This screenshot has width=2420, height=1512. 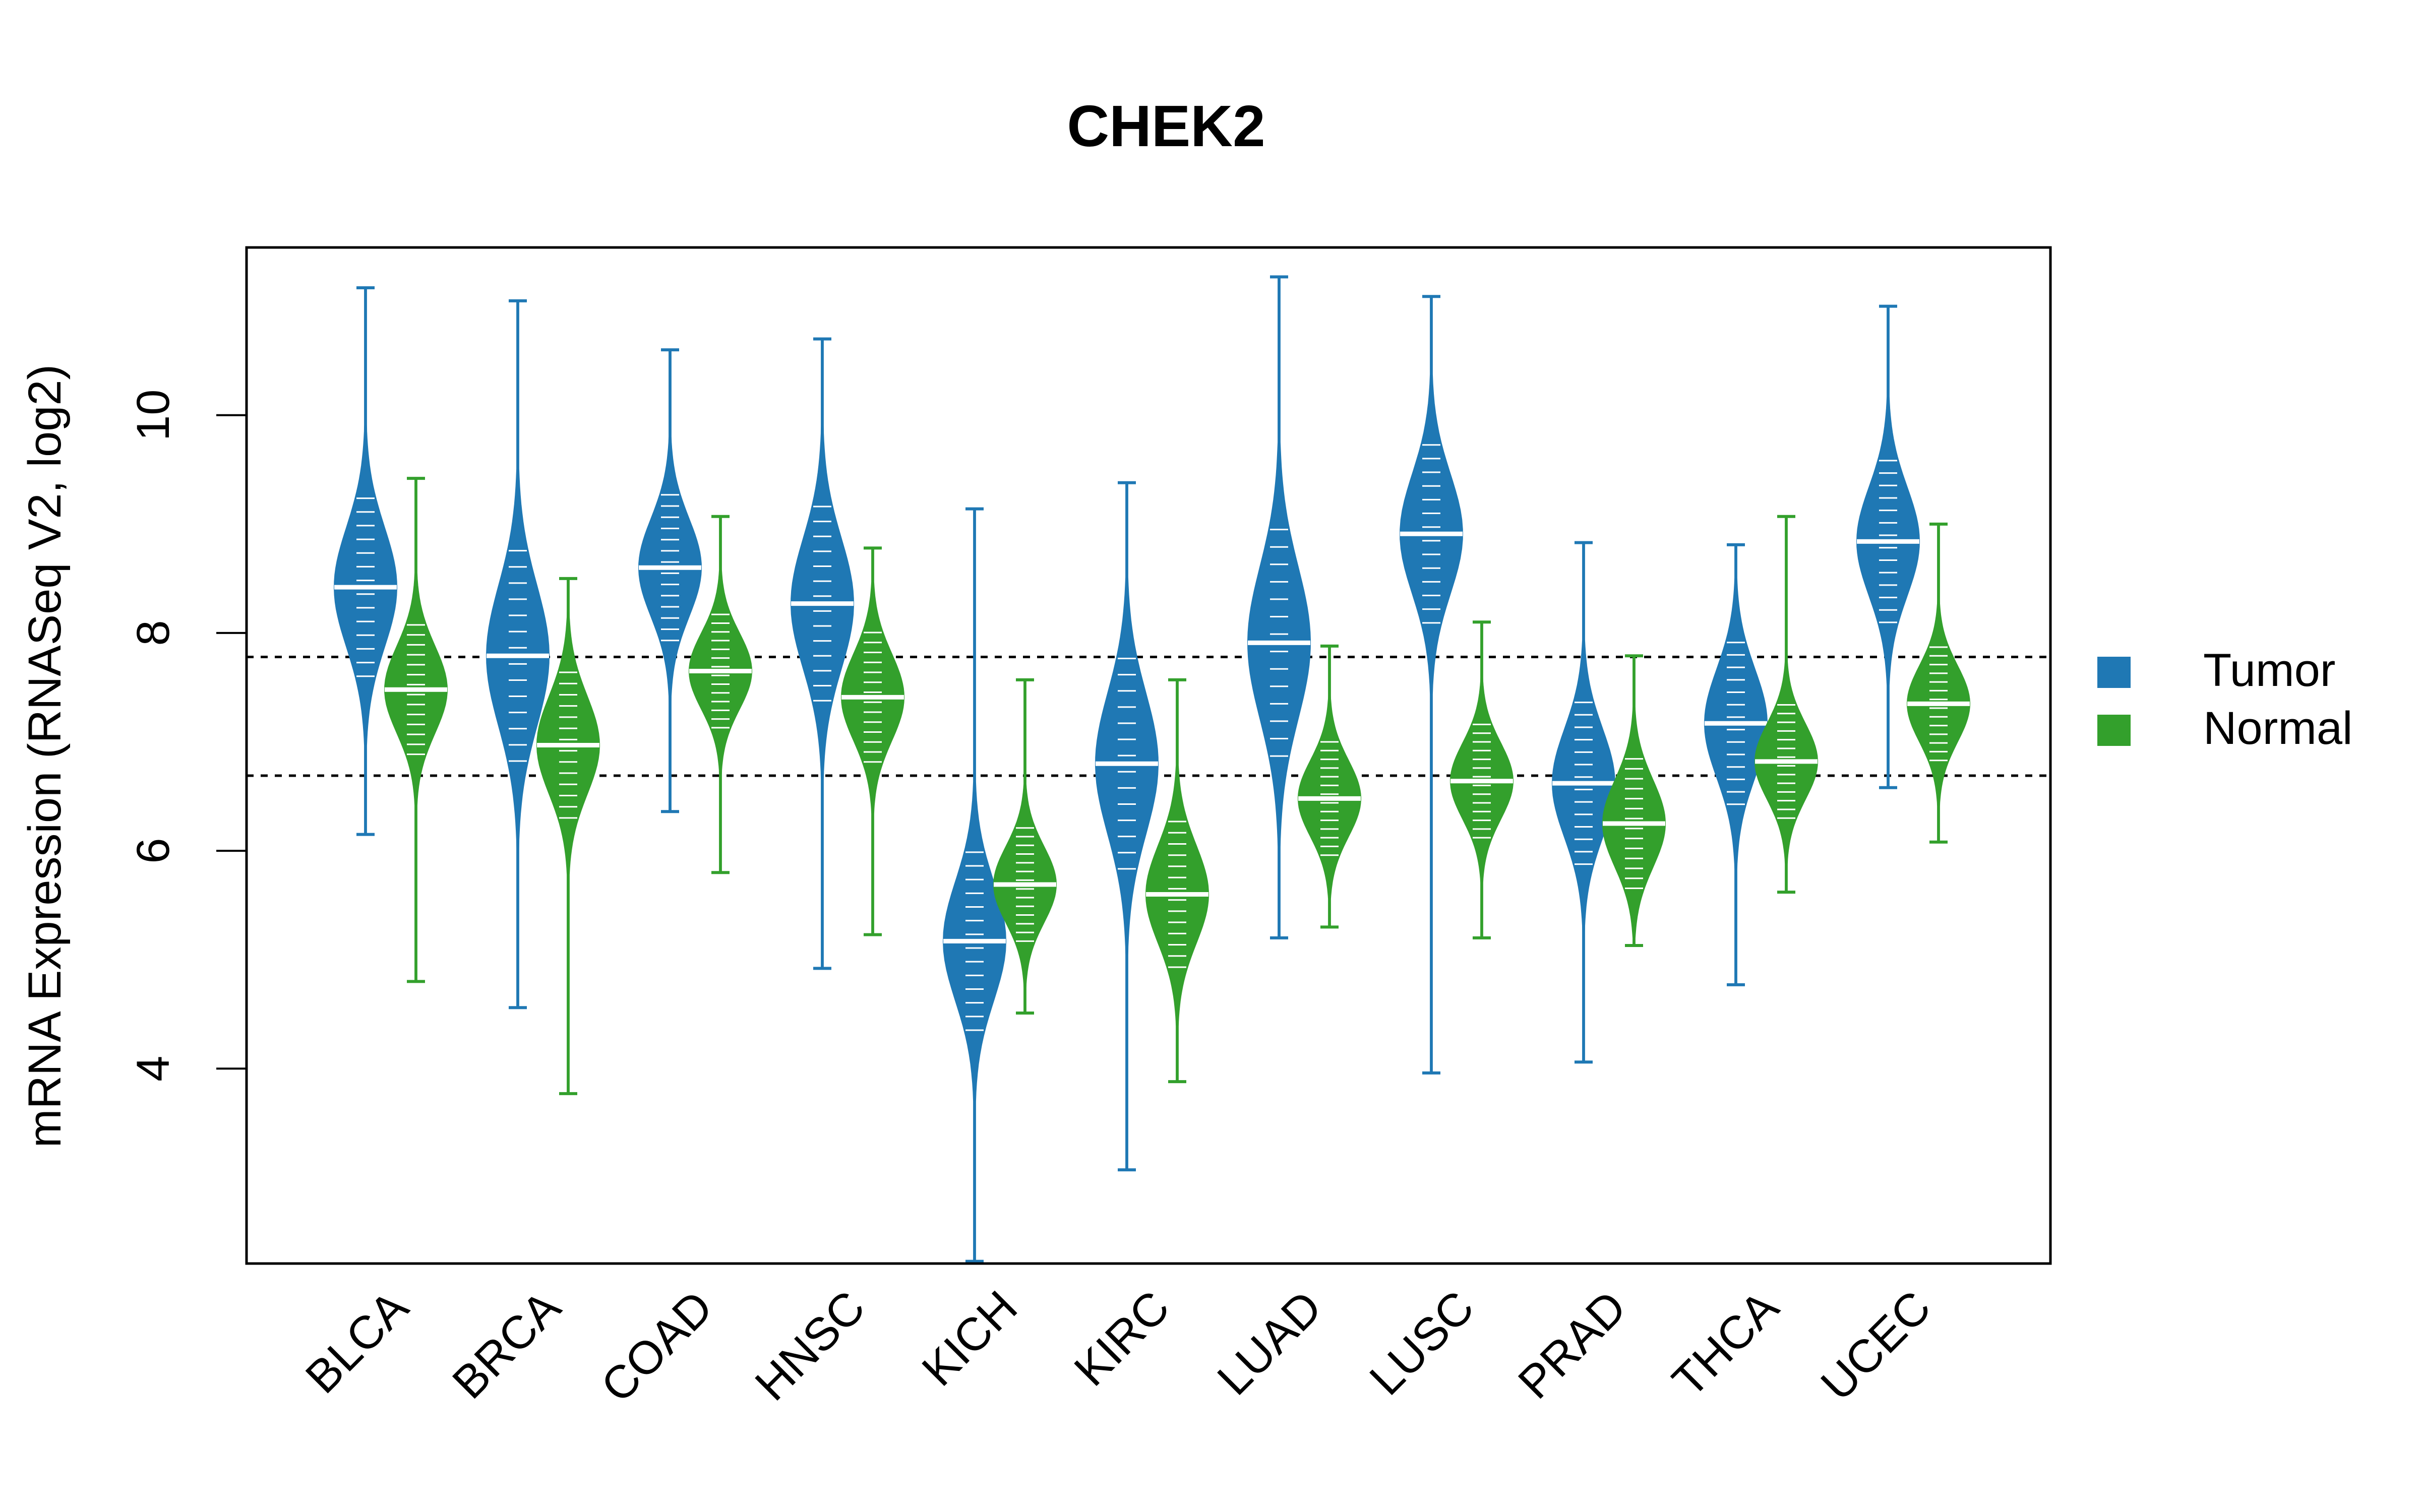 What do you see at coordinates (518, 654) in the screenshot?
I see `bean-tumor-brca` at bounding box center [518, 654].